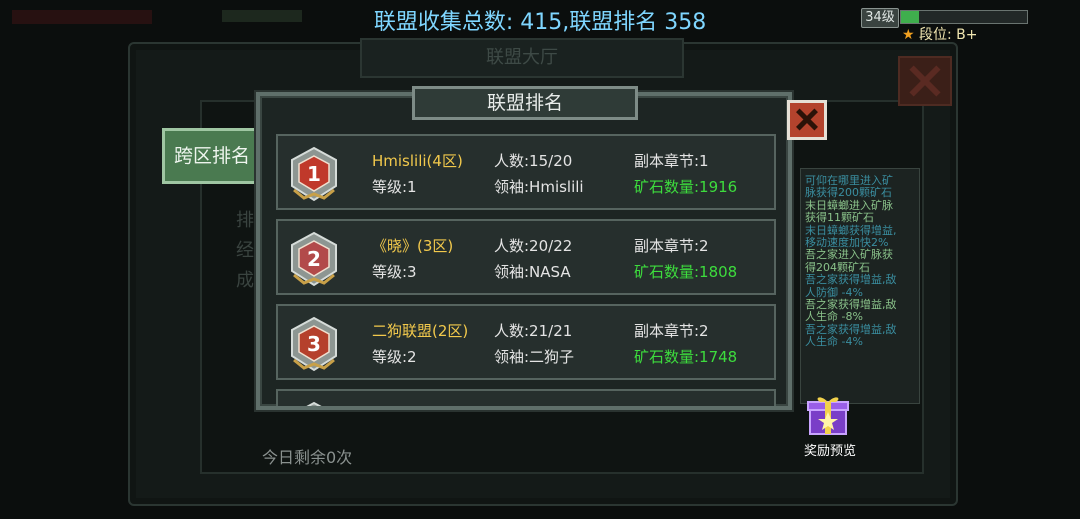 The height and width of the screenshot is (519, 1080). I want to click on alliance-hall-title: 联盟大厅, so click(522, 58).